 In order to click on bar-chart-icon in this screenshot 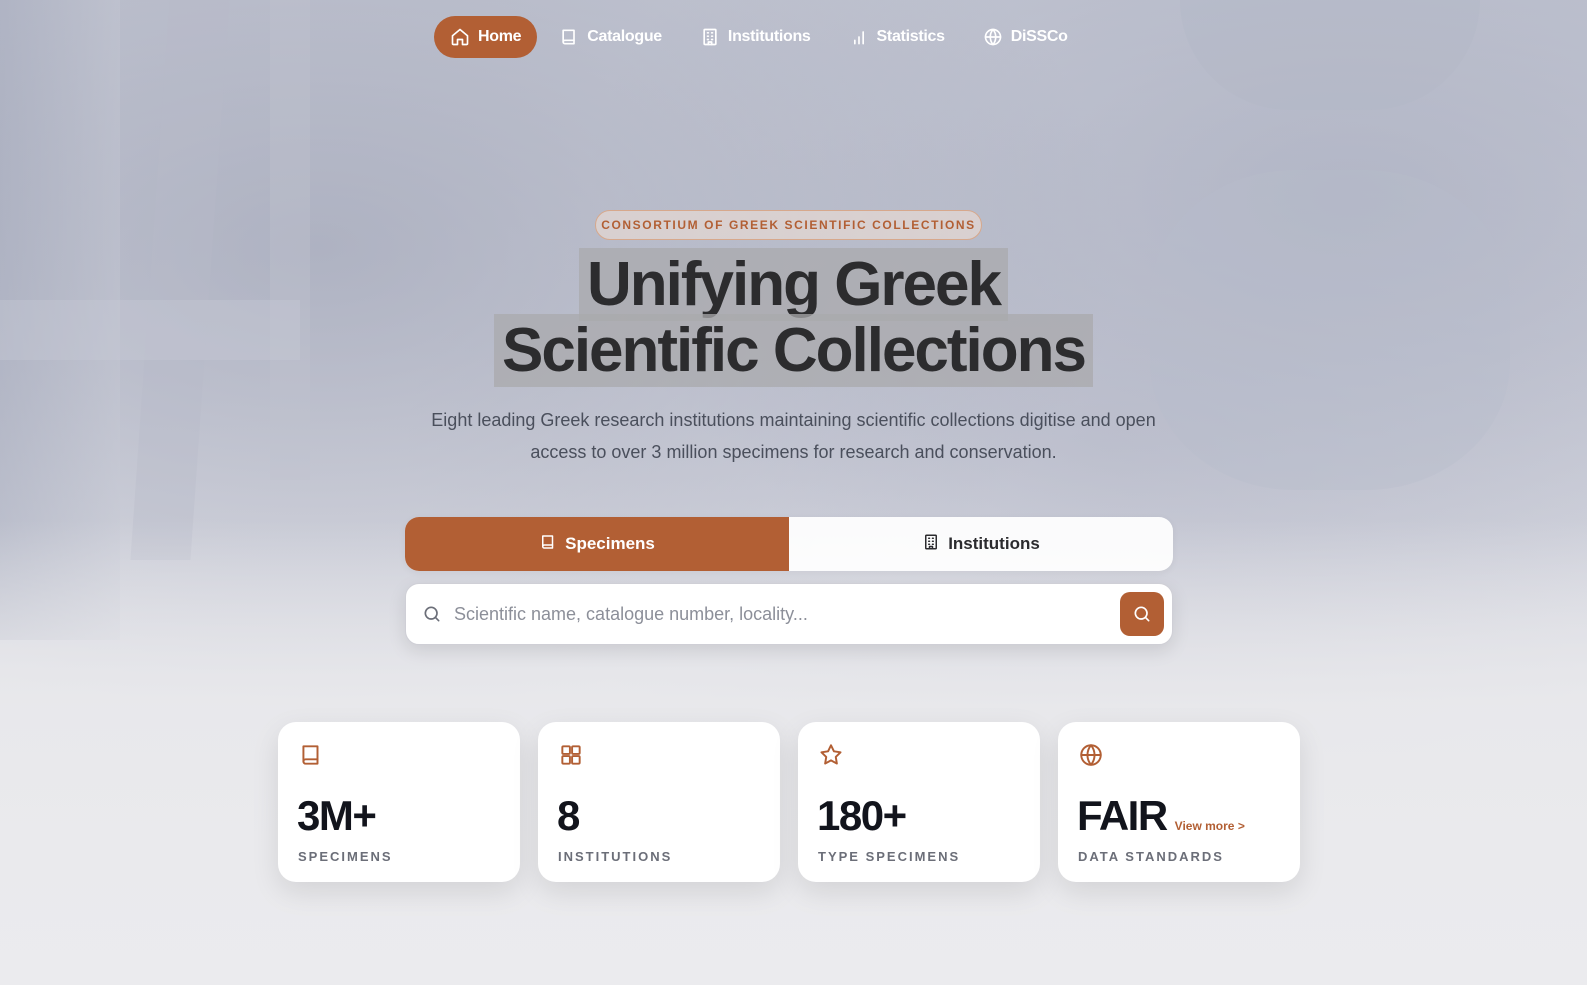, I will do `click(859, 37)`.